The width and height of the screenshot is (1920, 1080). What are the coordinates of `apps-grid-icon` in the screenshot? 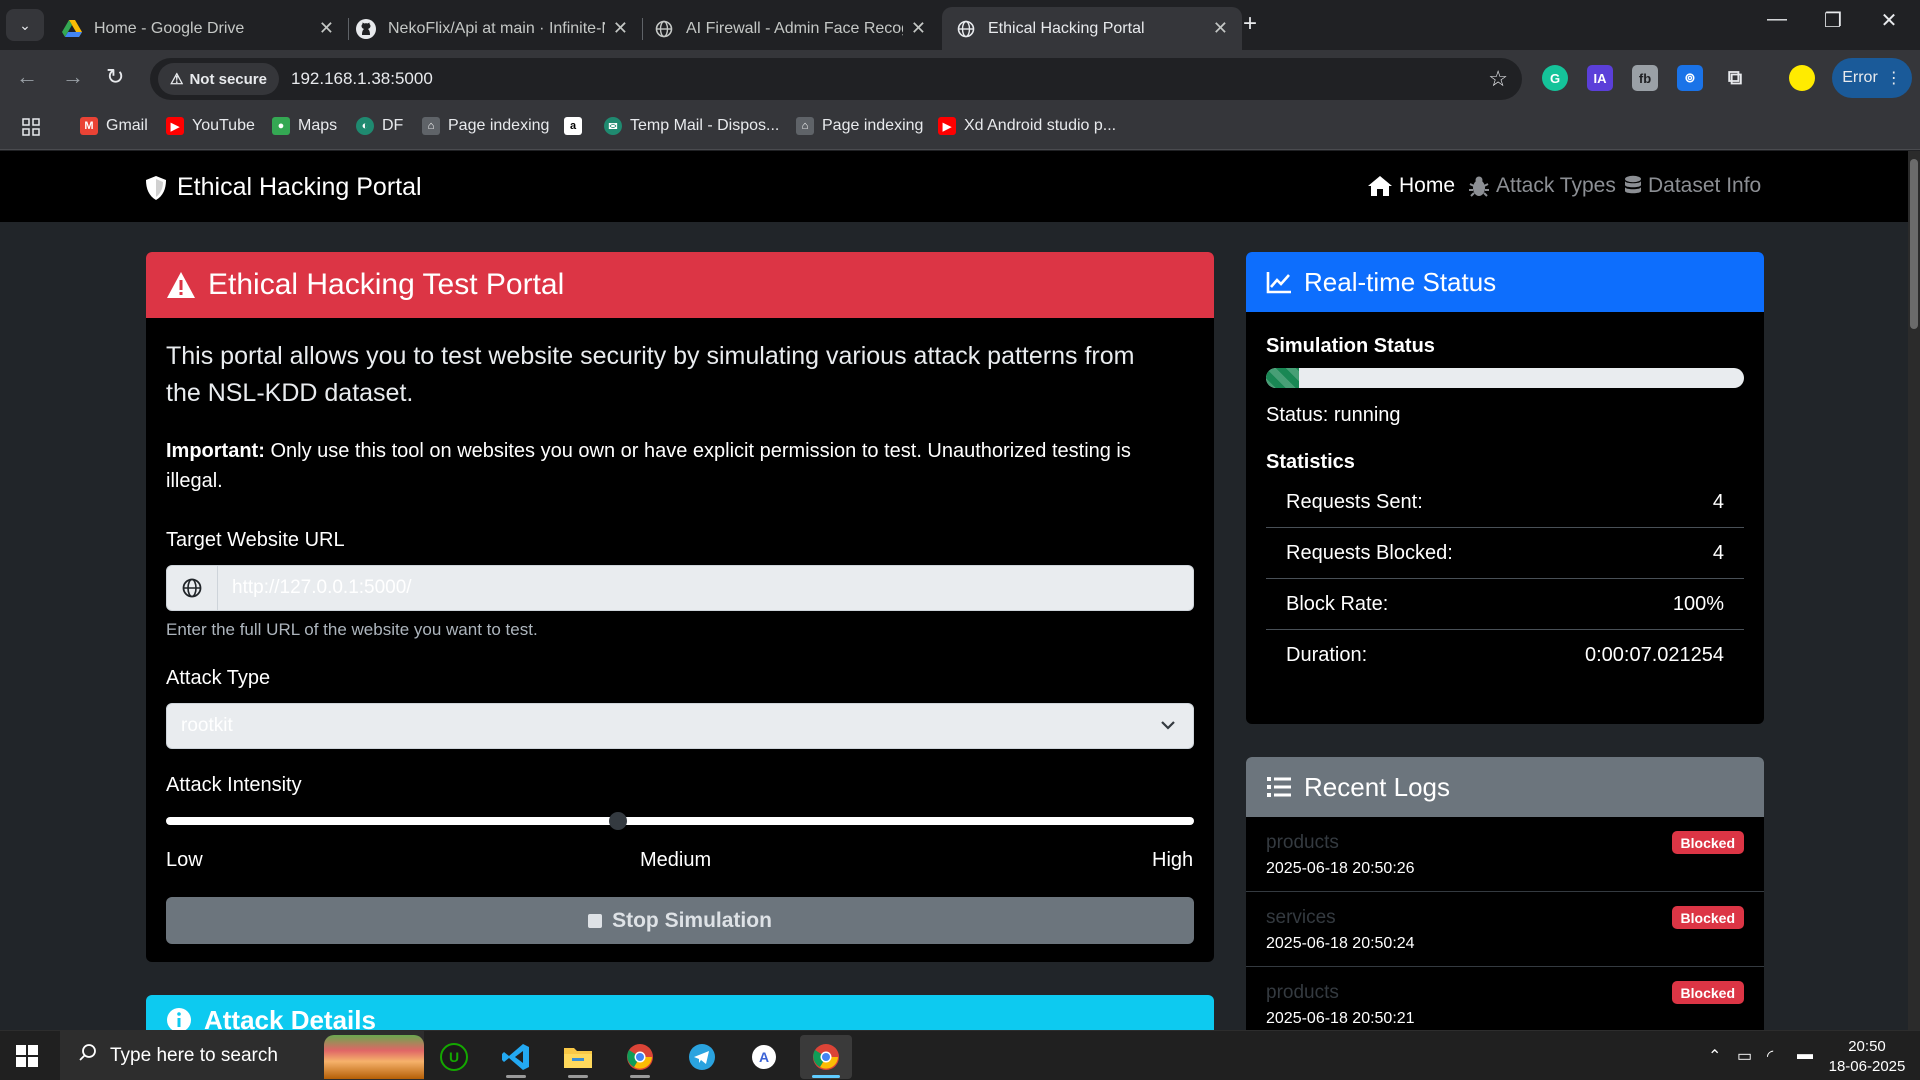 It's located at (31, 127).